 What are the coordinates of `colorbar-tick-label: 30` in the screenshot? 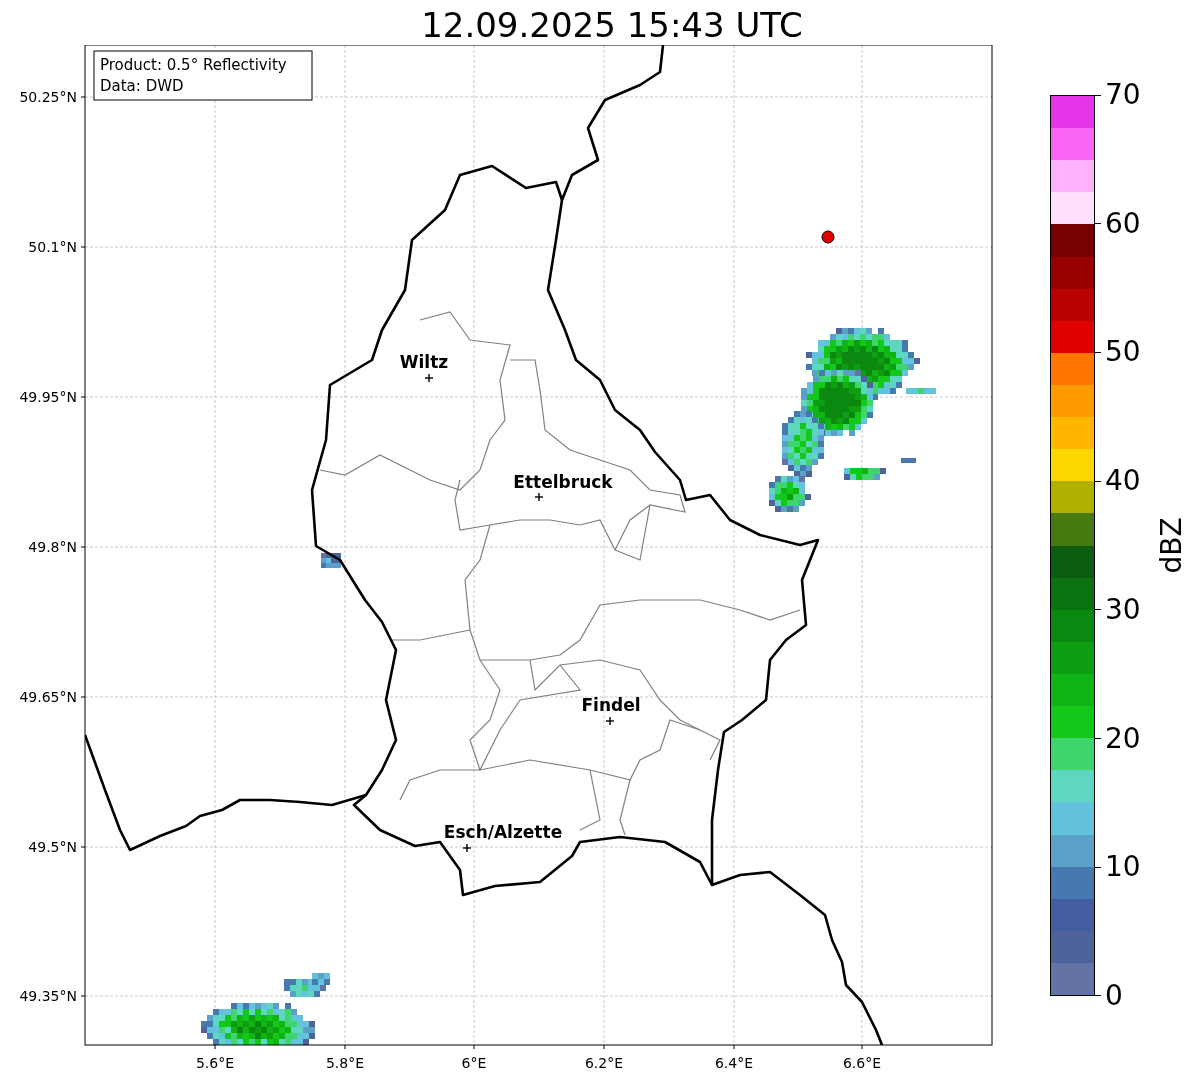 It's located at (1123, 609).